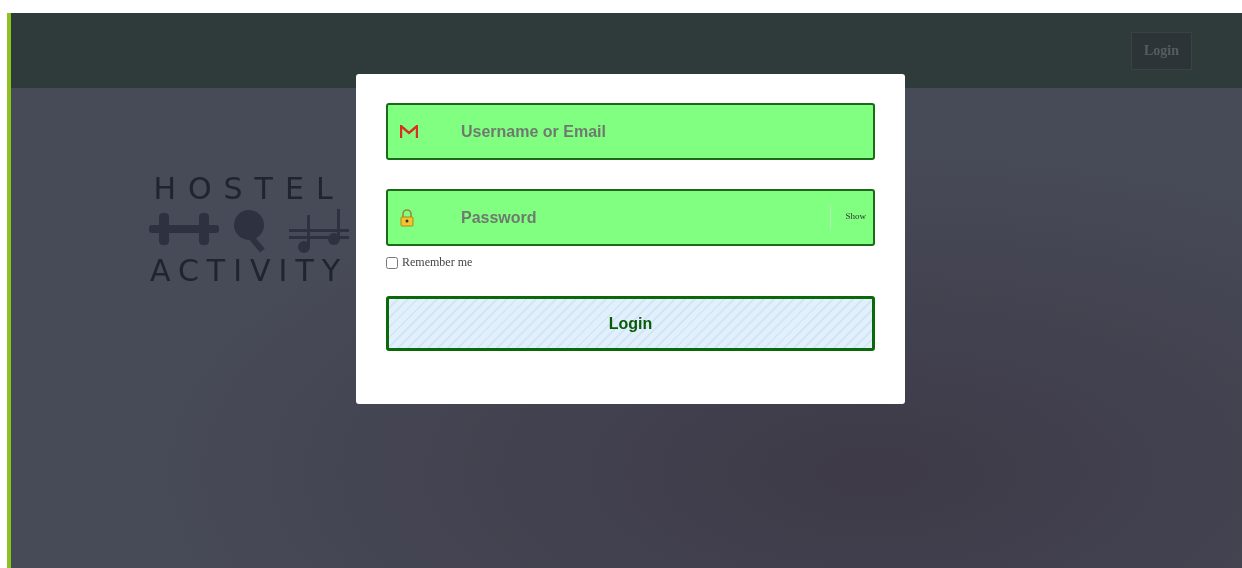  I want to click on show-password-toggle: Show, so click(855, 216).